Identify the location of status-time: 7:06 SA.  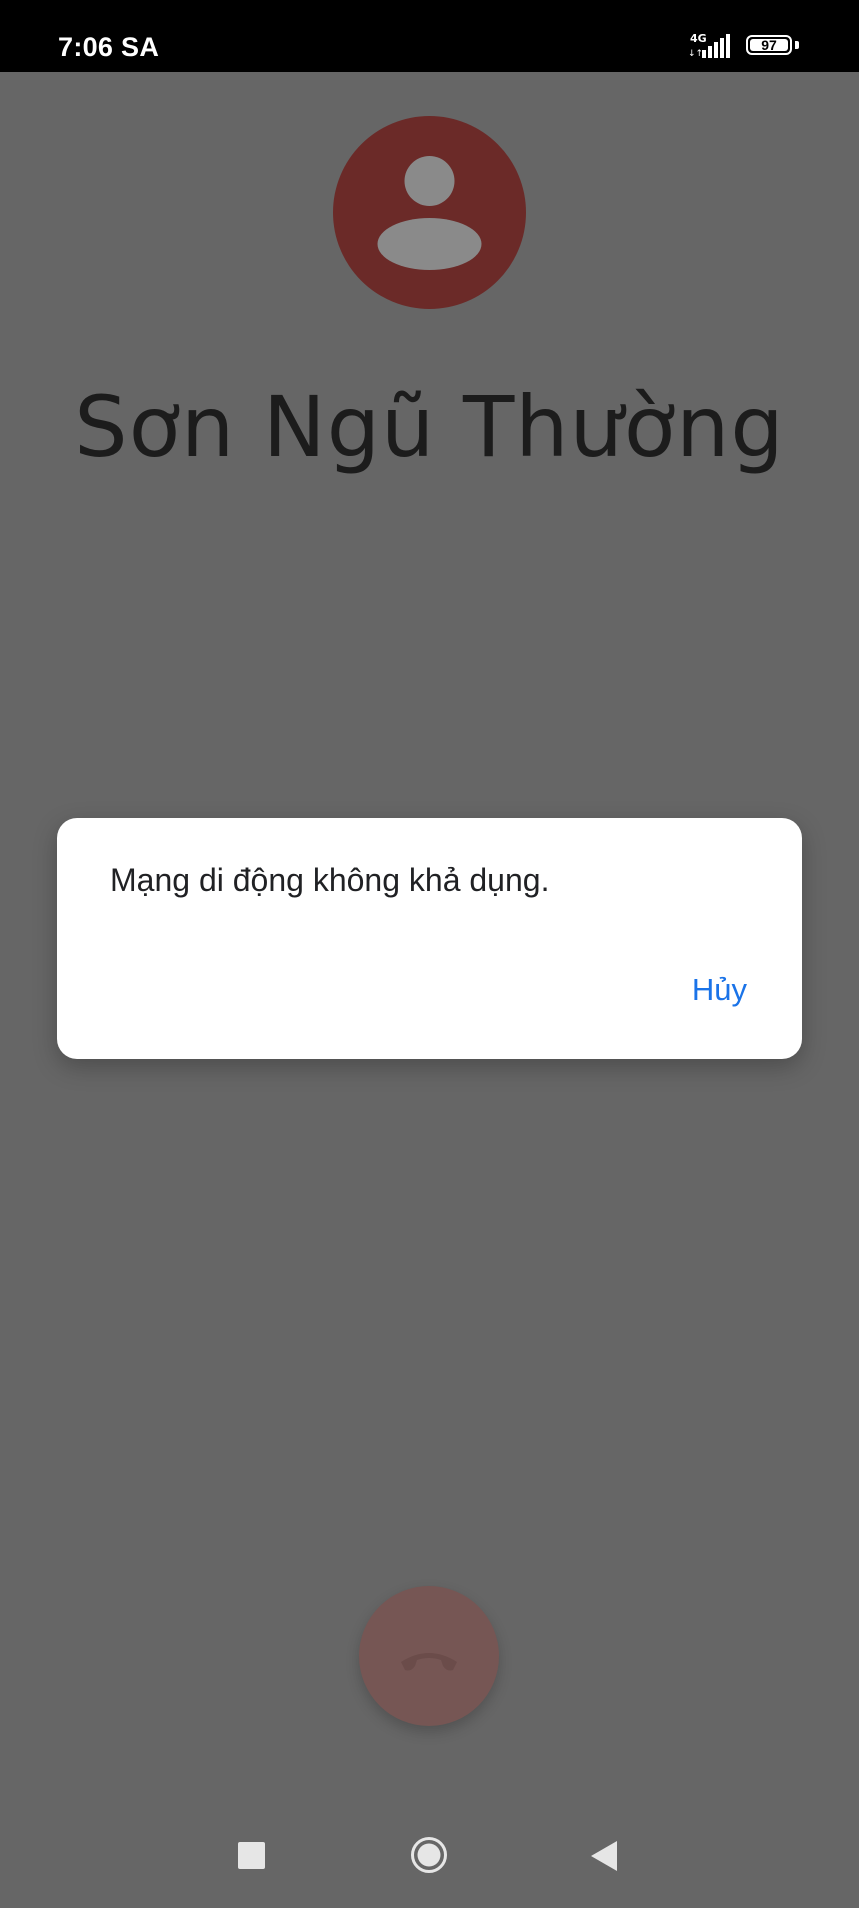
(109, 47).